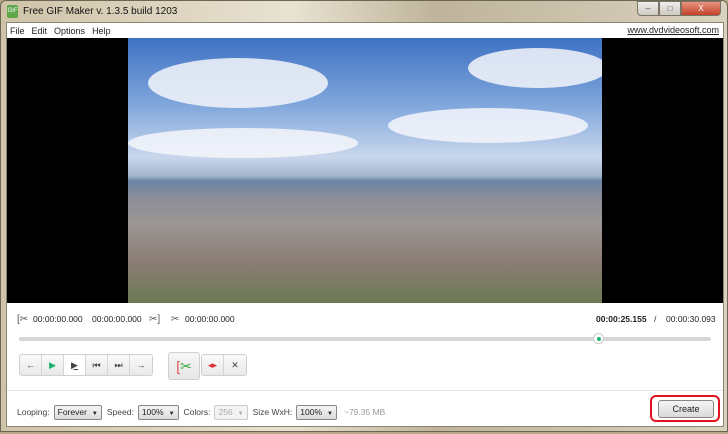 The width and height of the screenshot is (728, 434). I want to click on menu-edit: Edit, so click(40, 31).